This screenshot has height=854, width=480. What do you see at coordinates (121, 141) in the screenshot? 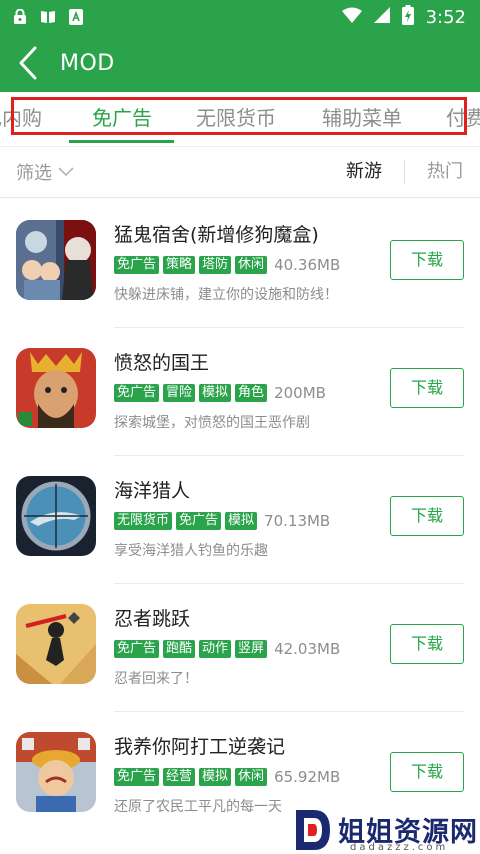
I see `active-tab-indicator` at bounding box center [121, 141].